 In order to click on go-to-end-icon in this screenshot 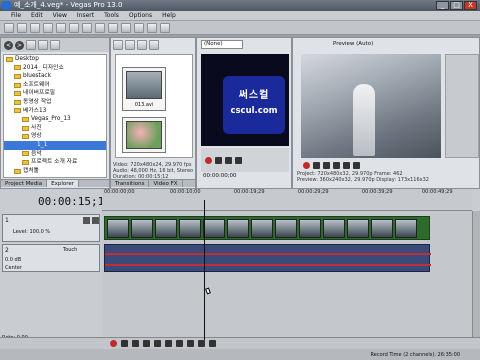, I will do `click(190, 343)`.